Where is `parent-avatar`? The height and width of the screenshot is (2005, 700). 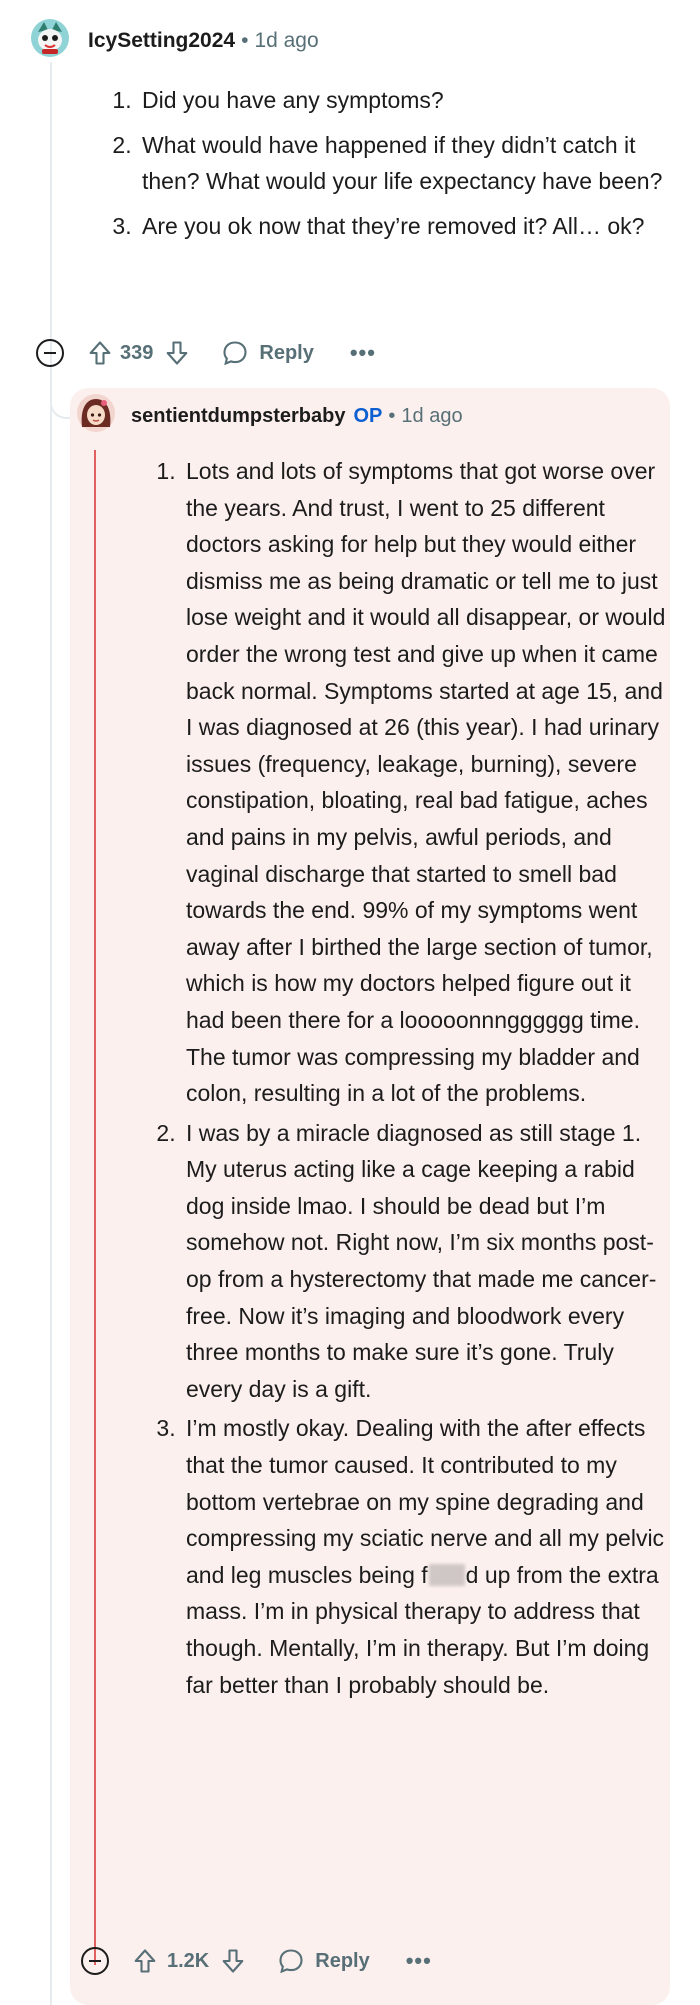 parent-avatar is located at coordinates (50, 38).